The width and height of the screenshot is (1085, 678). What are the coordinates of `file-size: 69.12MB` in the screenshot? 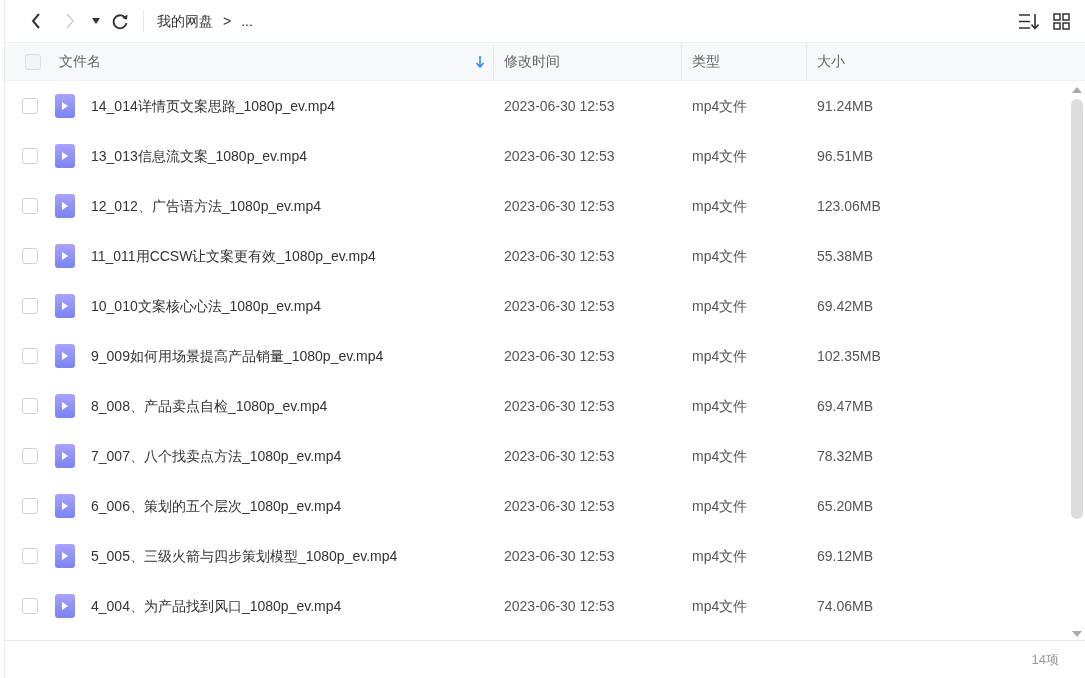 It's located at (845, 555).